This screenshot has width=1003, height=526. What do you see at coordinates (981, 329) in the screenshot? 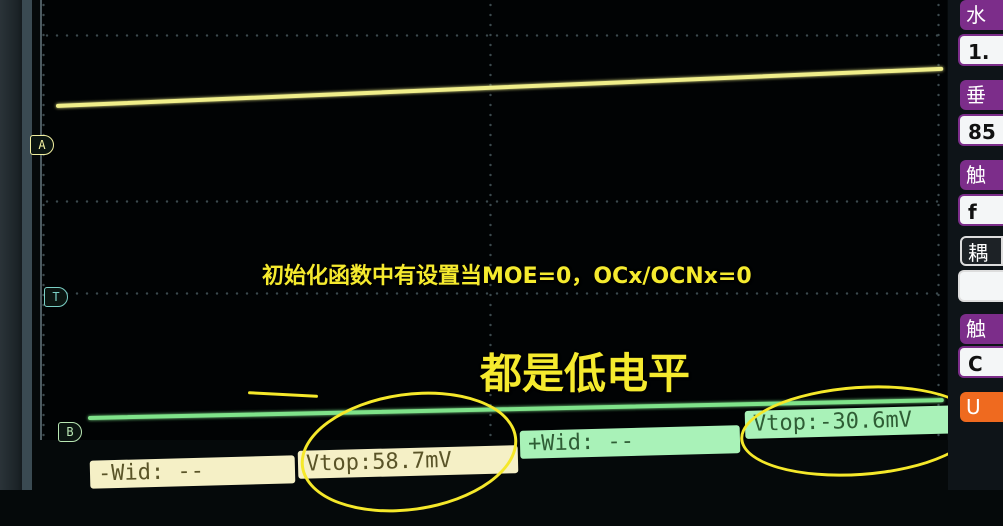
I see `menu-tab-trigger-mode: 触` at bounding box center [981, 329].